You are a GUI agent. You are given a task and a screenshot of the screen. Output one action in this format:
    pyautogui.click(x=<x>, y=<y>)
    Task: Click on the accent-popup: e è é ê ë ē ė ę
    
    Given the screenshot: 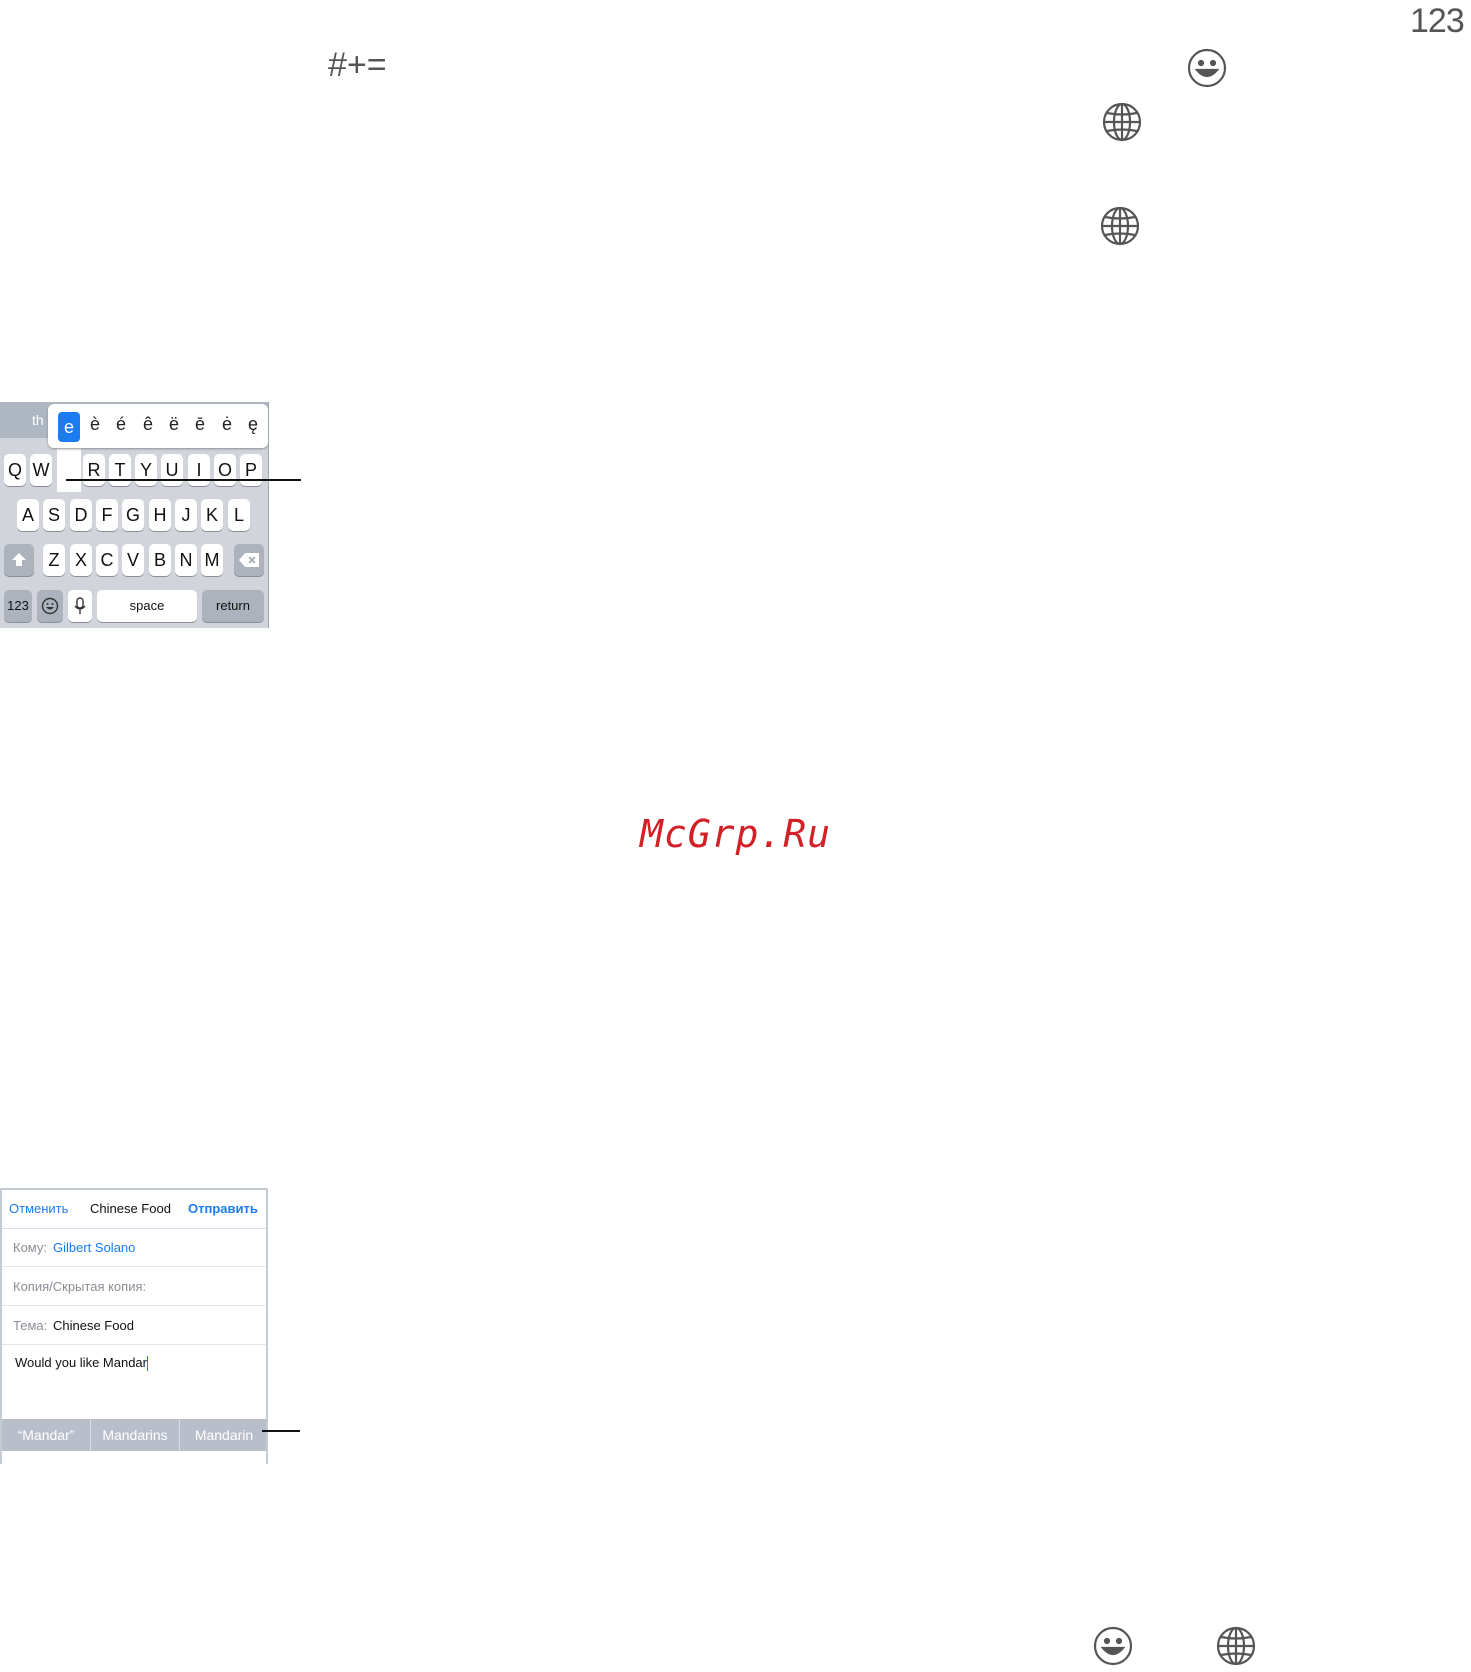 What is the action you would take?
    pyautogui.click(x=158, y=426)
    